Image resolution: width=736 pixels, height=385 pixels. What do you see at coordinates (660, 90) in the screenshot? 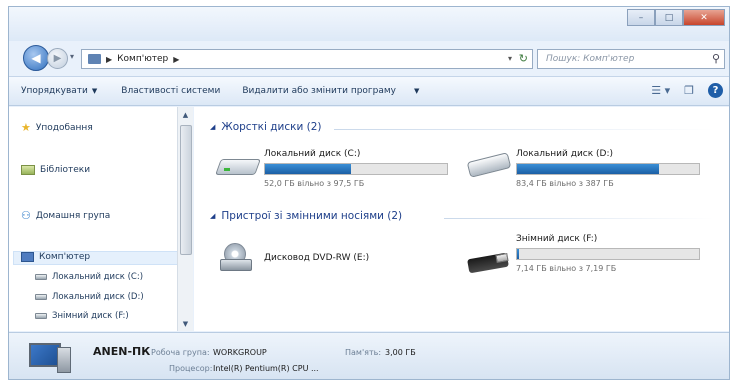
I see `change-view-icon: ☰ ▾` at bounding box center [660, 90].